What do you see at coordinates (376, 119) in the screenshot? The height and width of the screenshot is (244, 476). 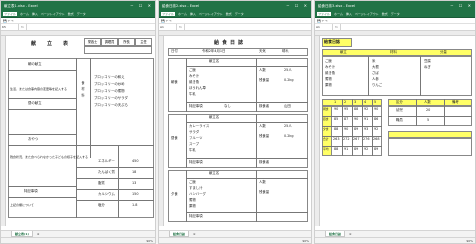 I see `grid-cell: 86` at bounding box center [376, 119].